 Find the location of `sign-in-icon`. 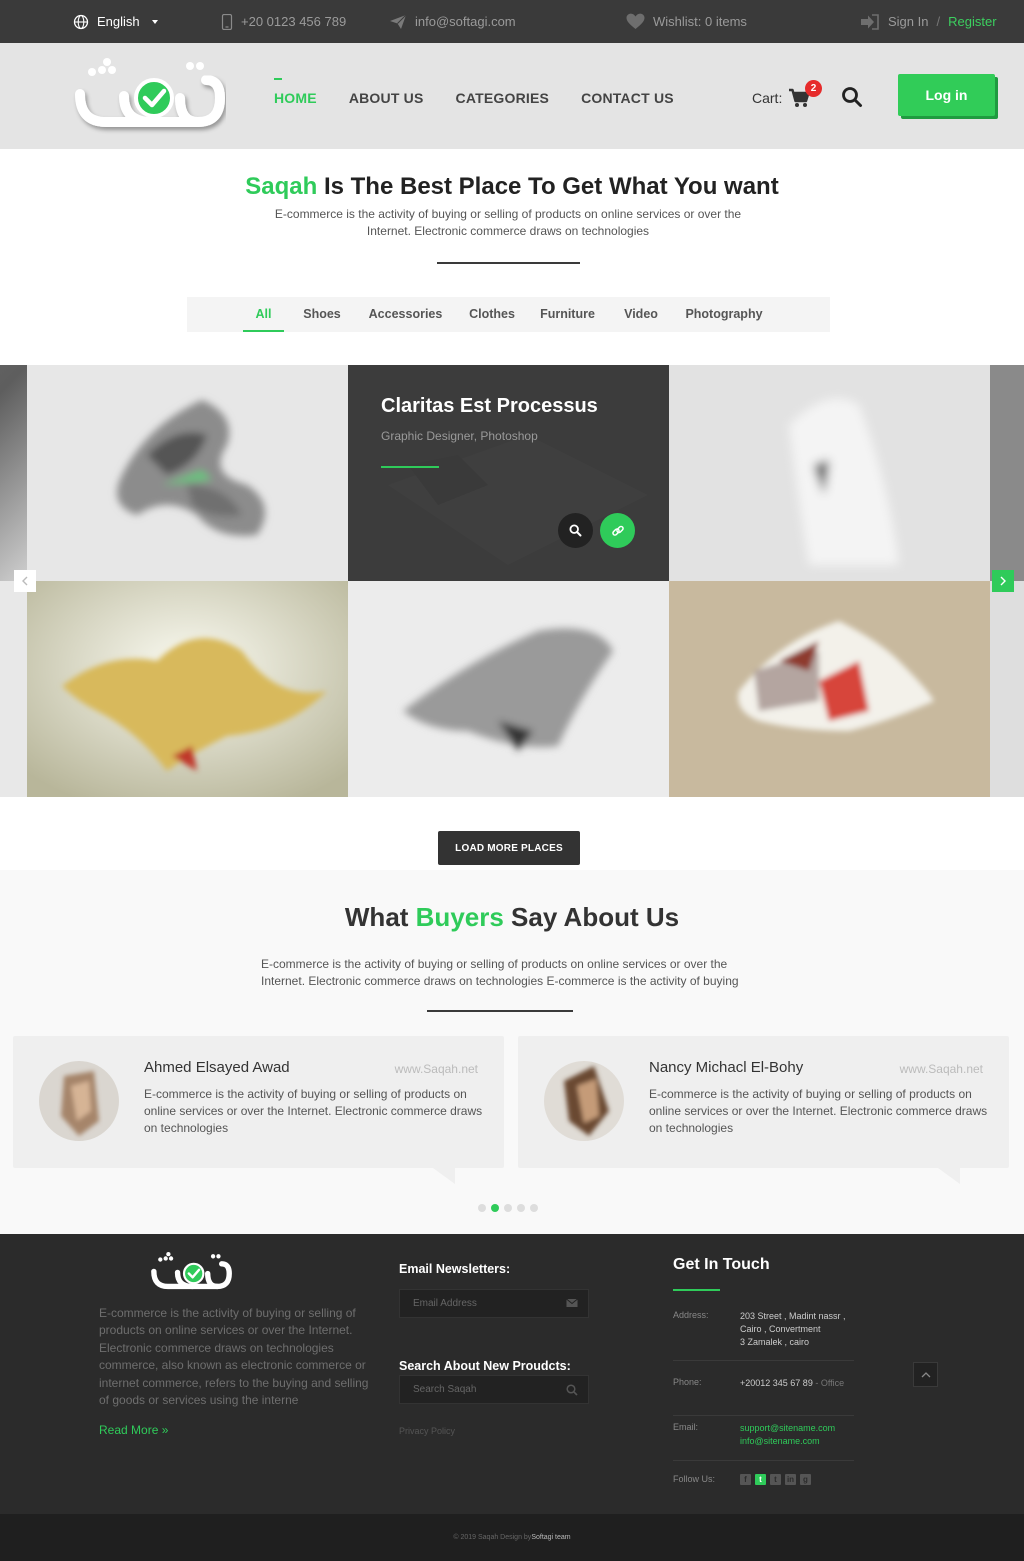

sign-in-icon is located at coordinates (870, 21).